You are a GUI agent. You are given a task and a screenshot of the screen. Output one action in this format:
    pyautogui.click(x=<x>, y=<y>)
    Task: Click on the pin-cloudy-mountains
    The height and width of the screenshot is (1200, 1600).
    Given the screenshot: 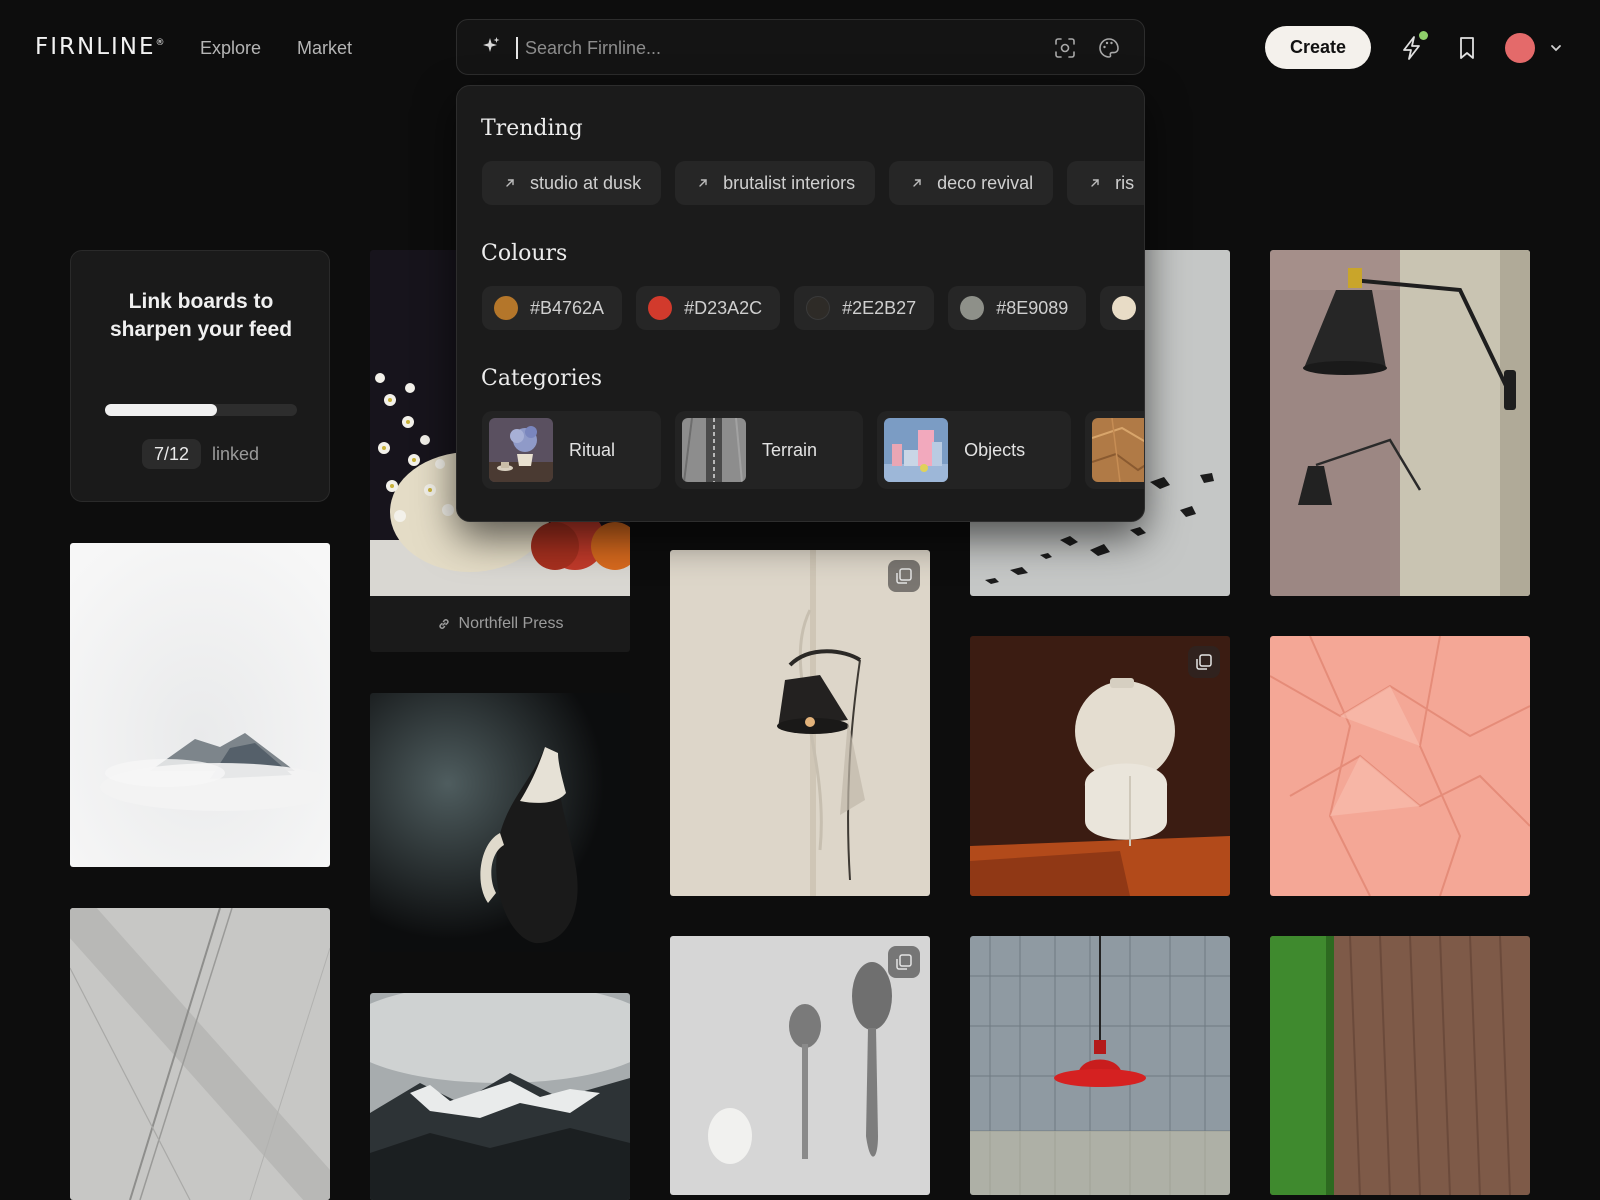 What is the action you would take?
    pyautogui.click(x=500, y=1096)
    